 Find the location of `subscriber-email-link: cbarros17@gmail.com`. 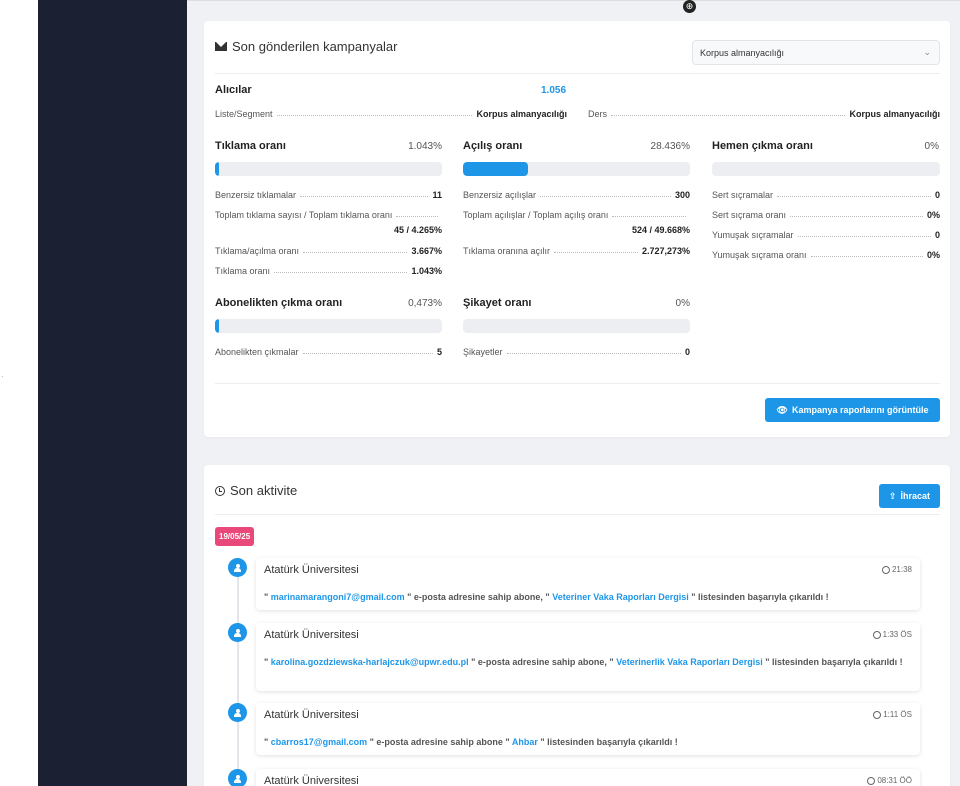

subscriber-email-link: cbarros17@gmail.com is located at coordinates (319, 742).